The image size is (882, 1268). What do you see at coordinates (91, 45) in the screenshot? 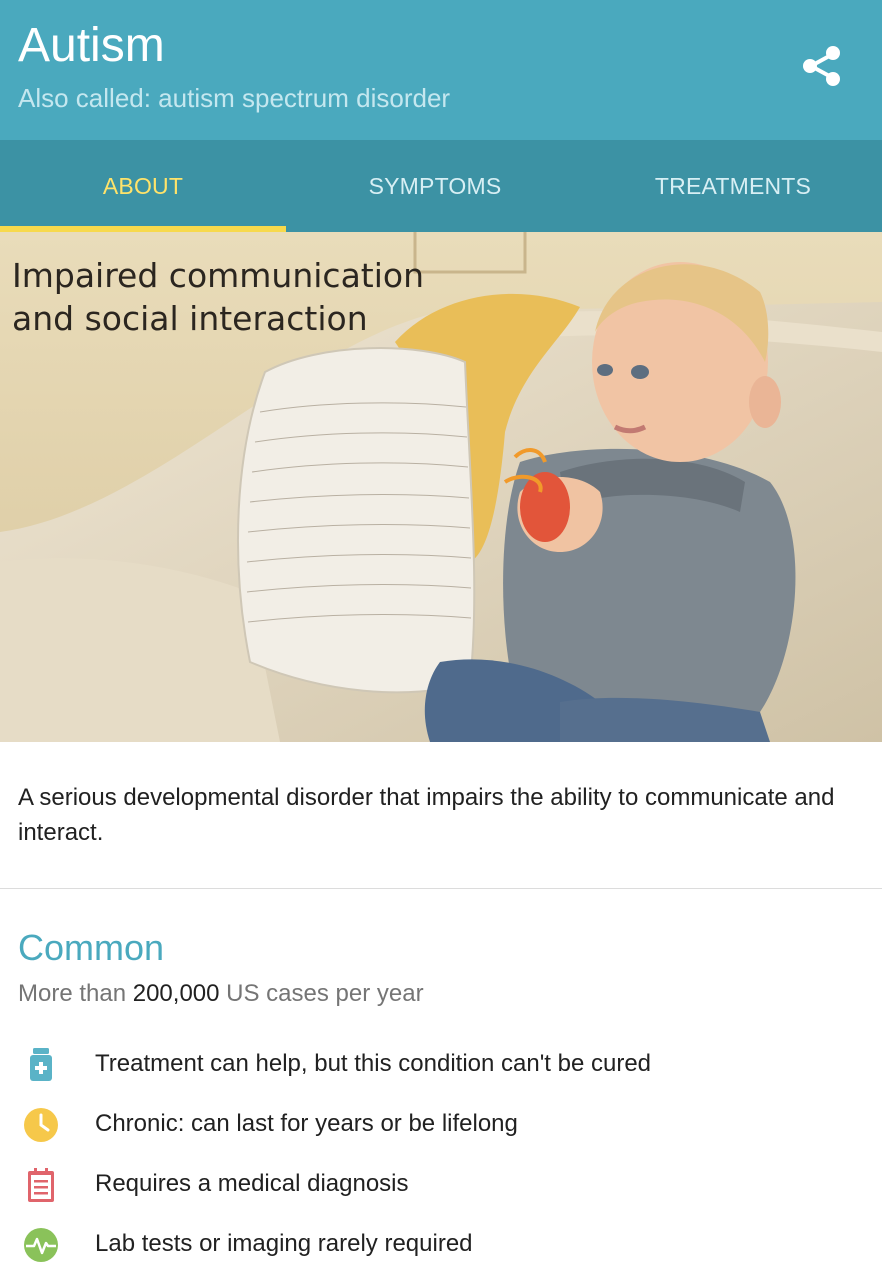
I see `page-title: Autism` at bounding box center [91, 45].